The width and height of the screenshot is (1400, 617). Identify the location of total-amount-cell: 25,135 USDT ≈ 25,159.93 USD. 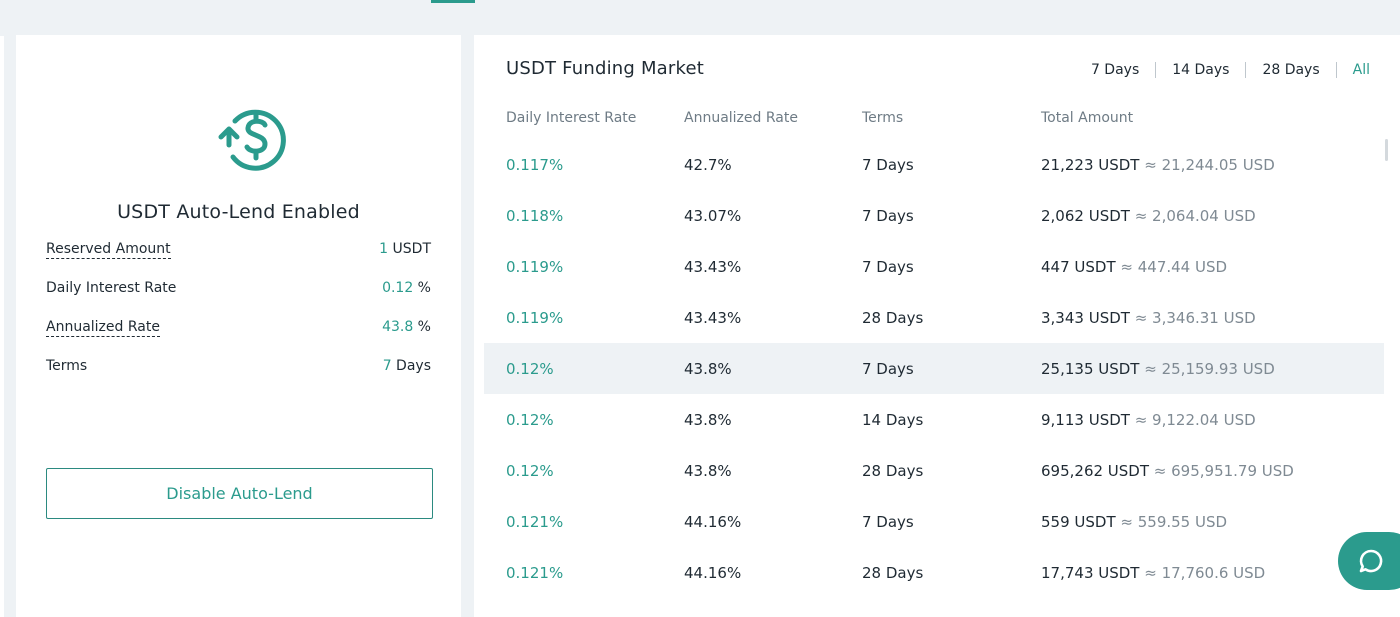
(1158, 369).